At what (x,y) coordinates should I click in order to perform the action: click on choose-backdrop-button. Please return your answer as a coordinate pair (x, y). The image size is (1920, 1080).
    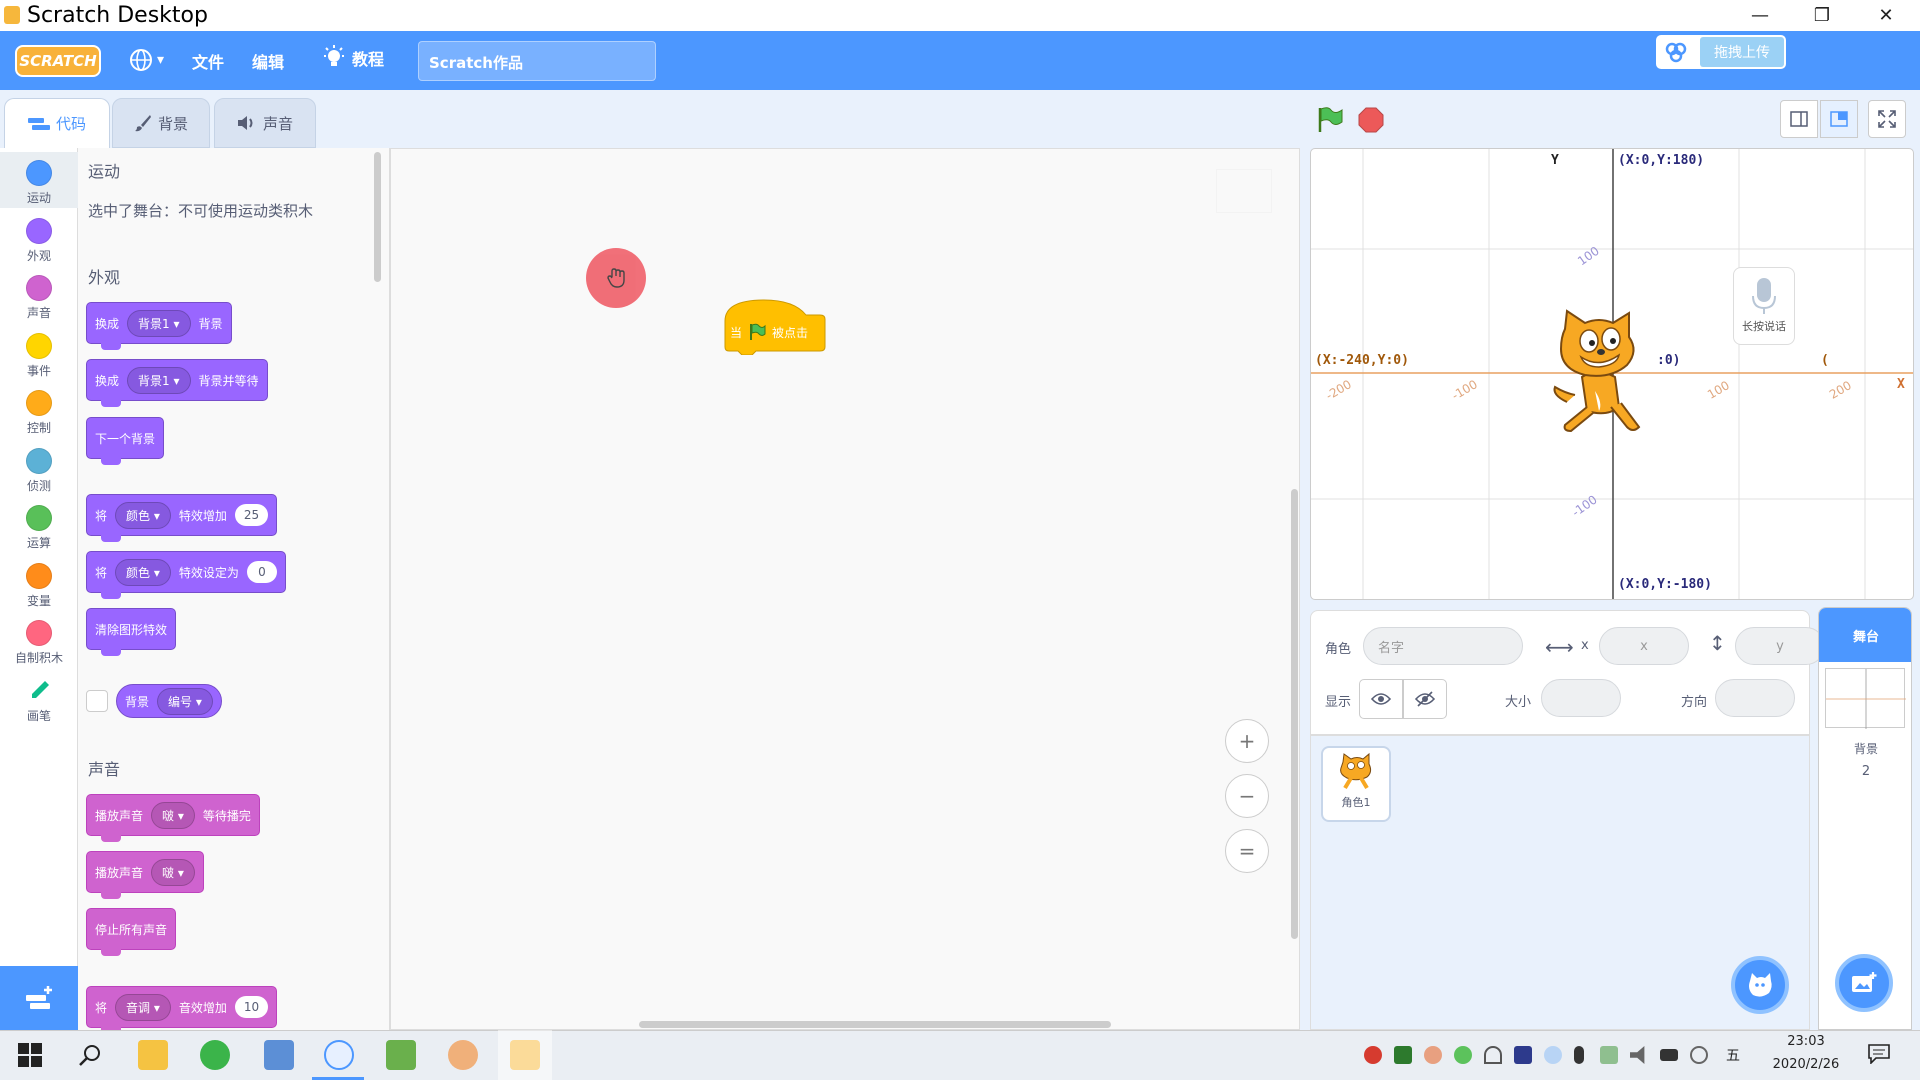
    Looking at the image, I should click on (1864, 983).